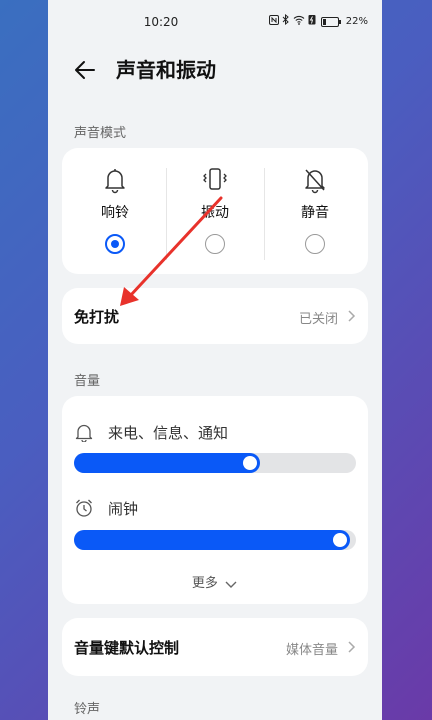 The width and height of the screenshot is (432, 720). I want to click on back-arrow-icon, so click(86, 70).